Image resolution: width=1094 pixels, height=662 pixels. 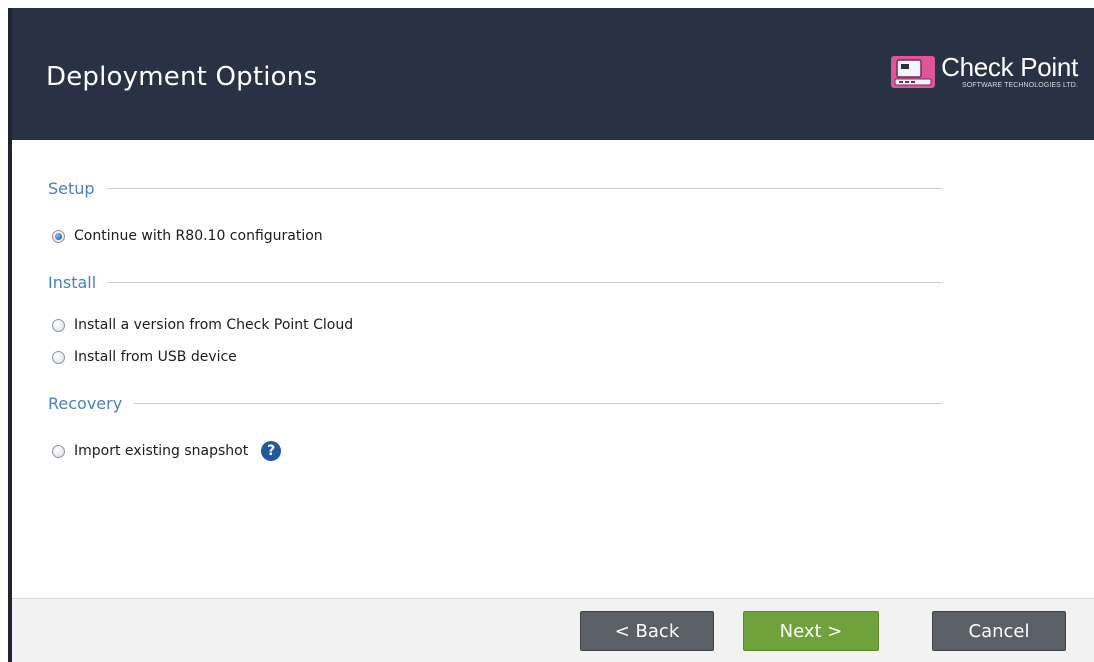 What do you see at coordinates (271, 451) in the screenshot?
I see `question-circle-icon: ?` at bounding box center [271, 451].